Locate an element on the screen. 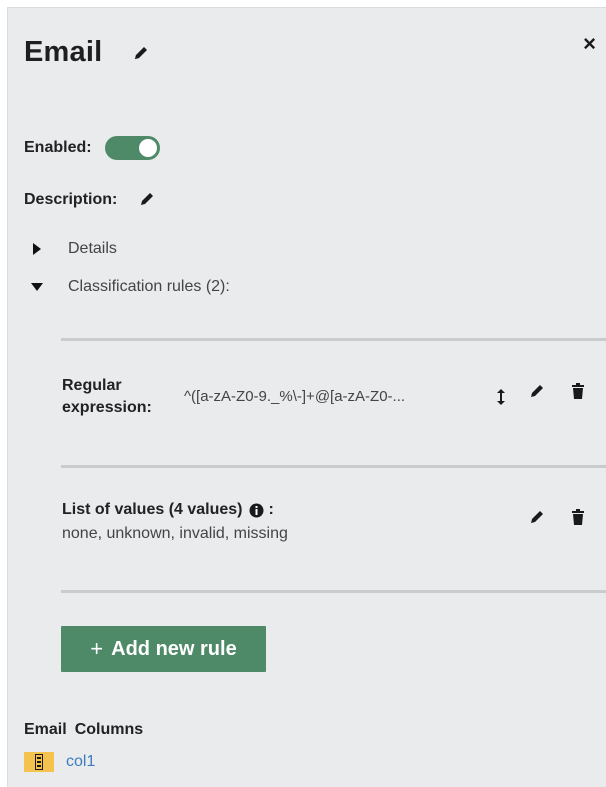 The width and height of the screenshot is (606, 787). list-rule-label: List of values (4 values) is located at coordinates (152, 509).